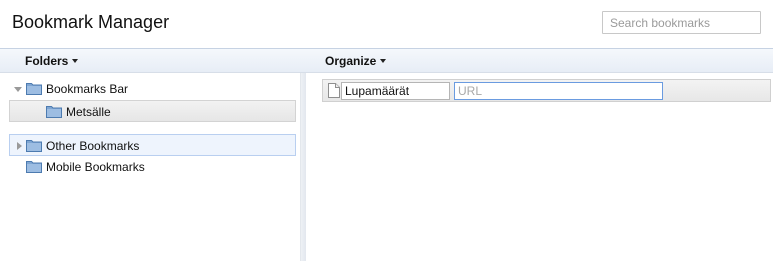 The width and height of the screenshot is (773, 261). I want to click on page-title: Bookmark Manager, so click(91, 22).